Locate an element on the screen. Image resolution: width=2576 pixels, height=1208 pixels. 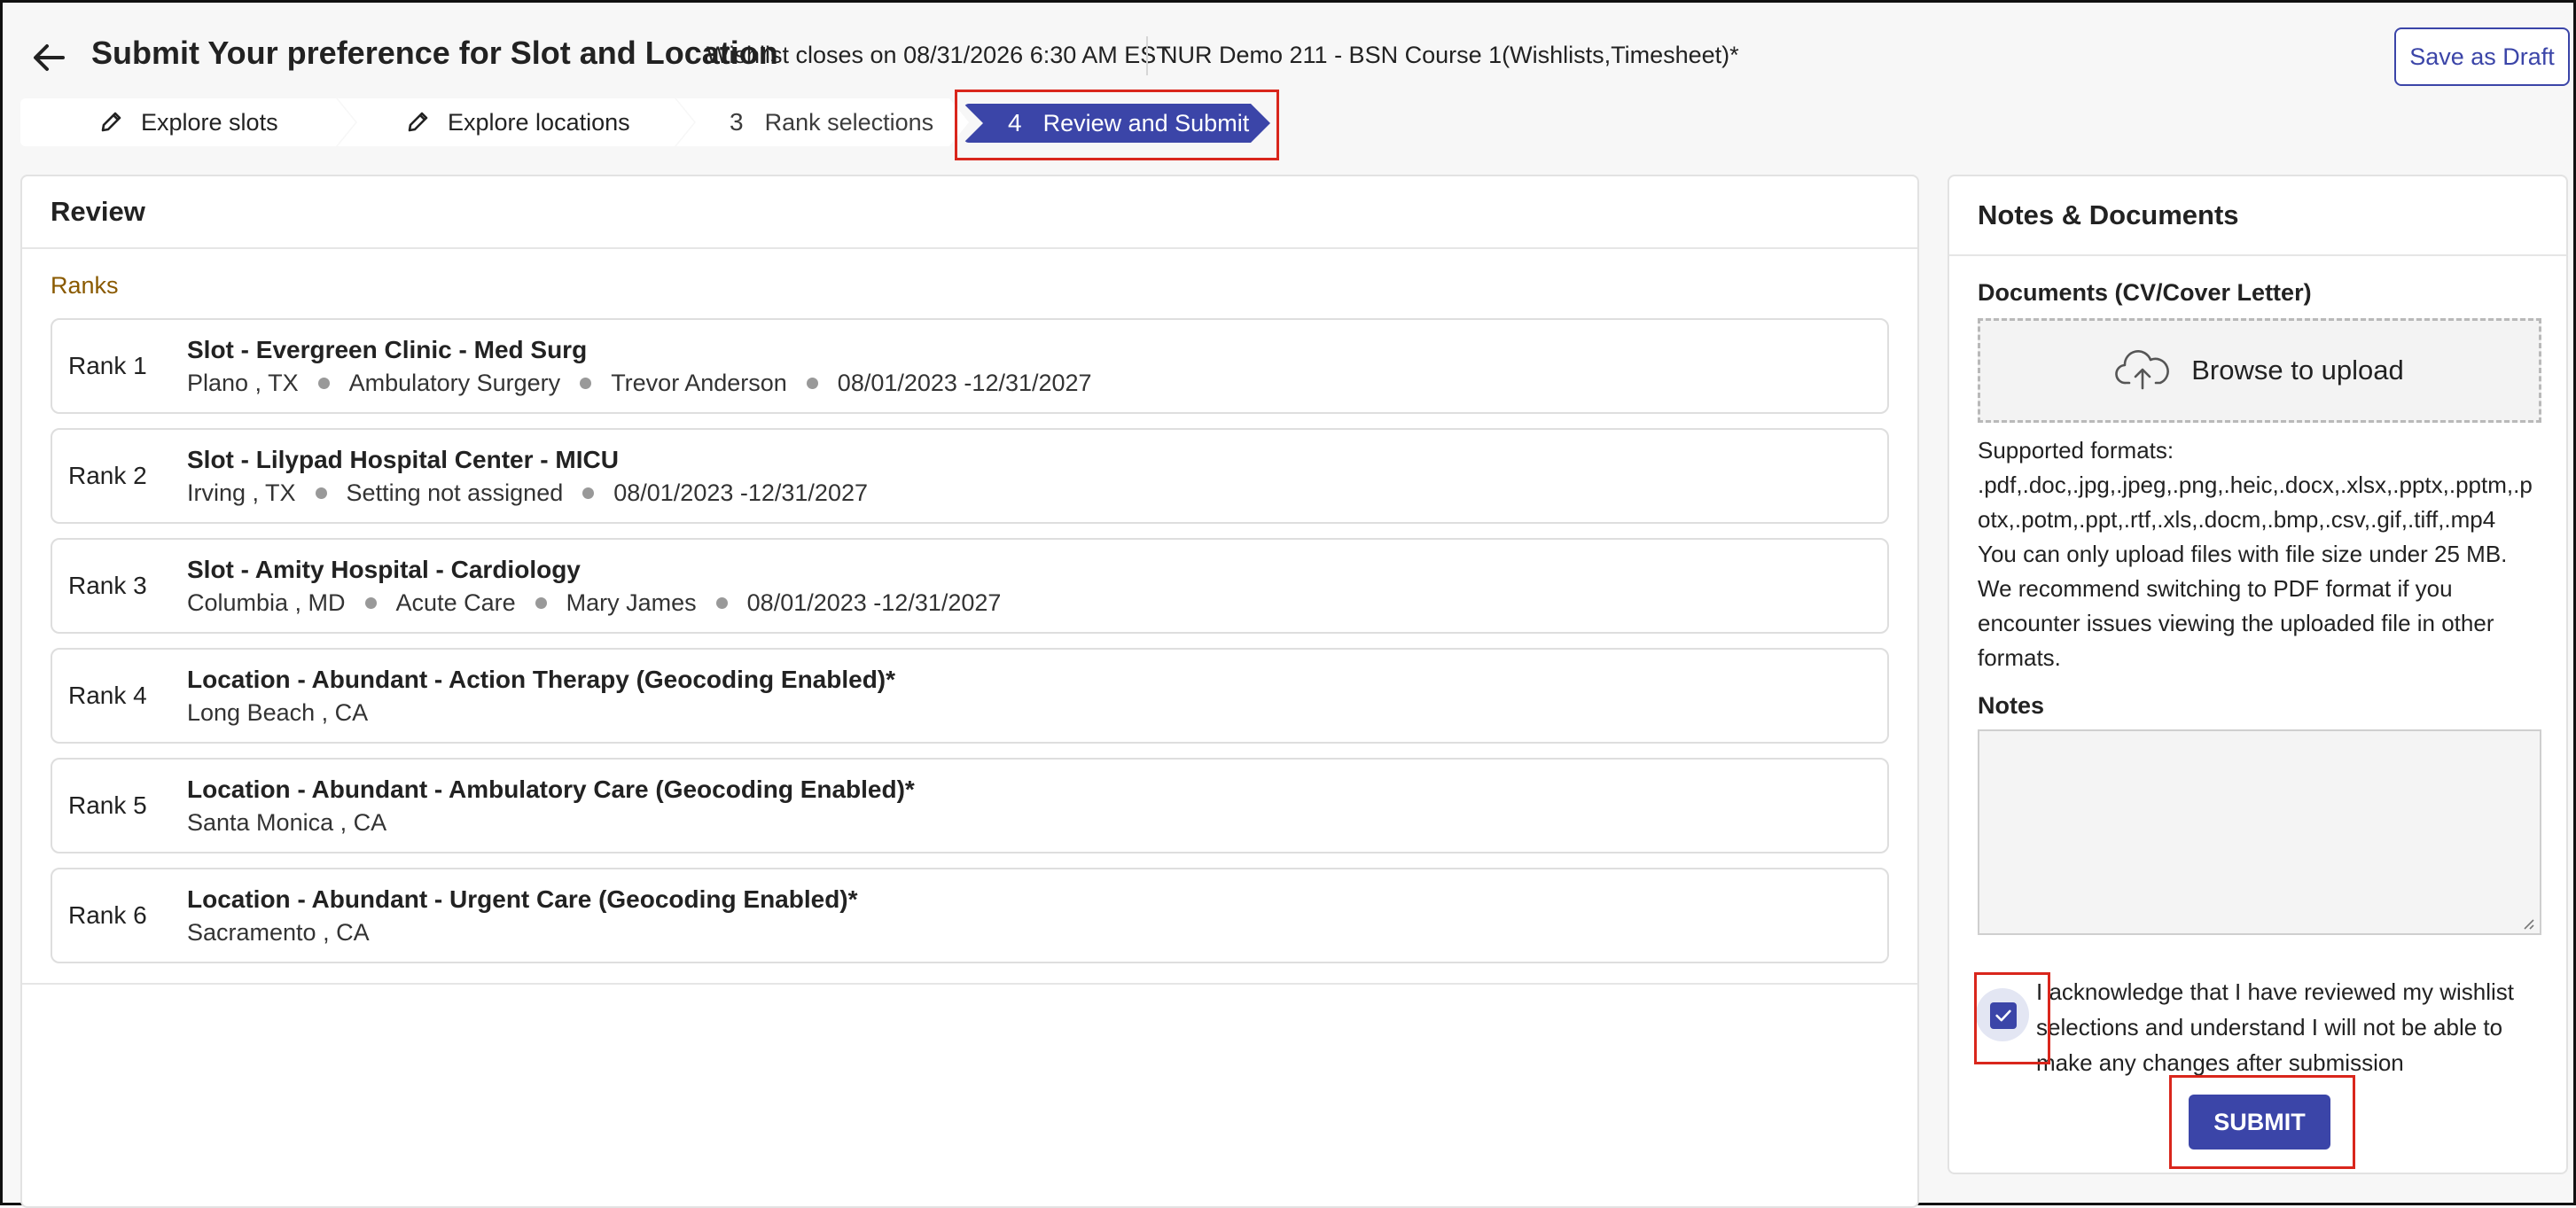
rank-detail-item: Irving , TX is located at coordinates (241, 492).